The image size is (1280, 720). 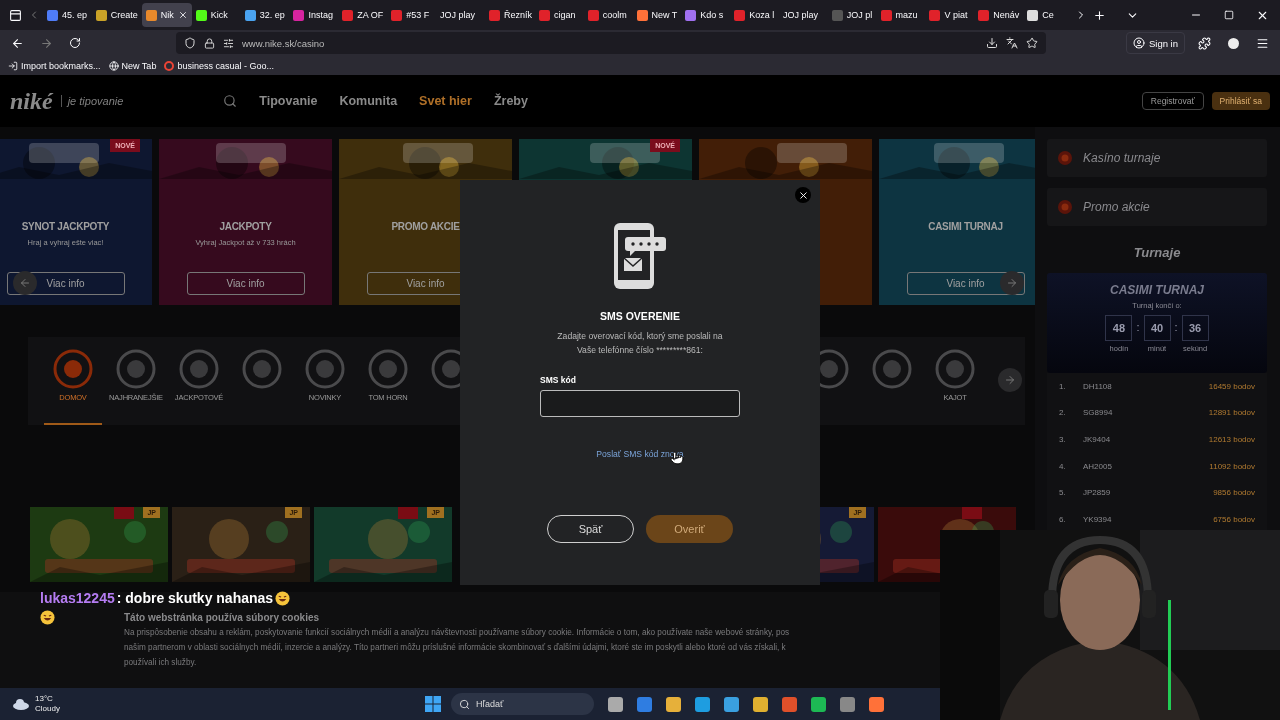 I want to click on laughing-emoji-icon, so click(x=47, y=617).